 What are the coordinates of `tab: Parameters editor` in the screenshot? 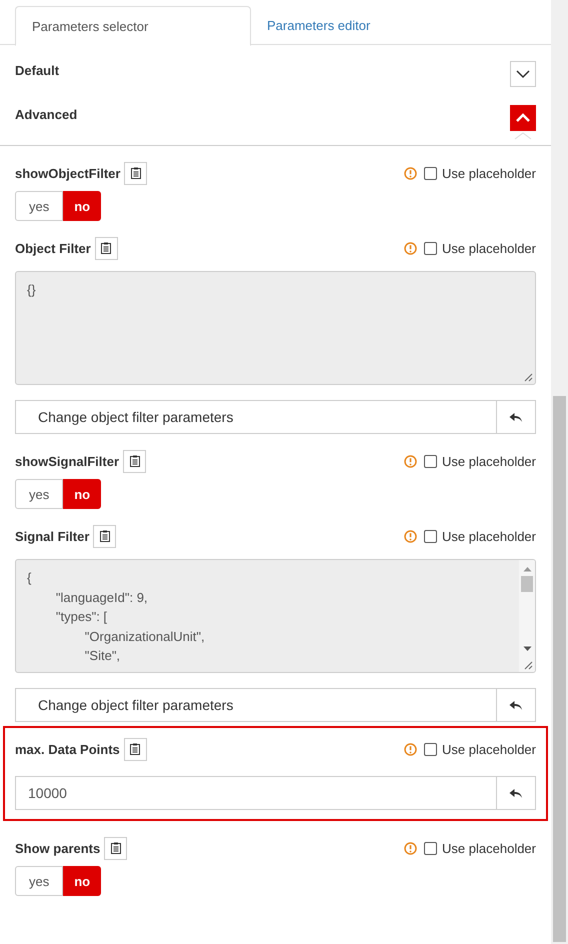 It's located at (368, 25).